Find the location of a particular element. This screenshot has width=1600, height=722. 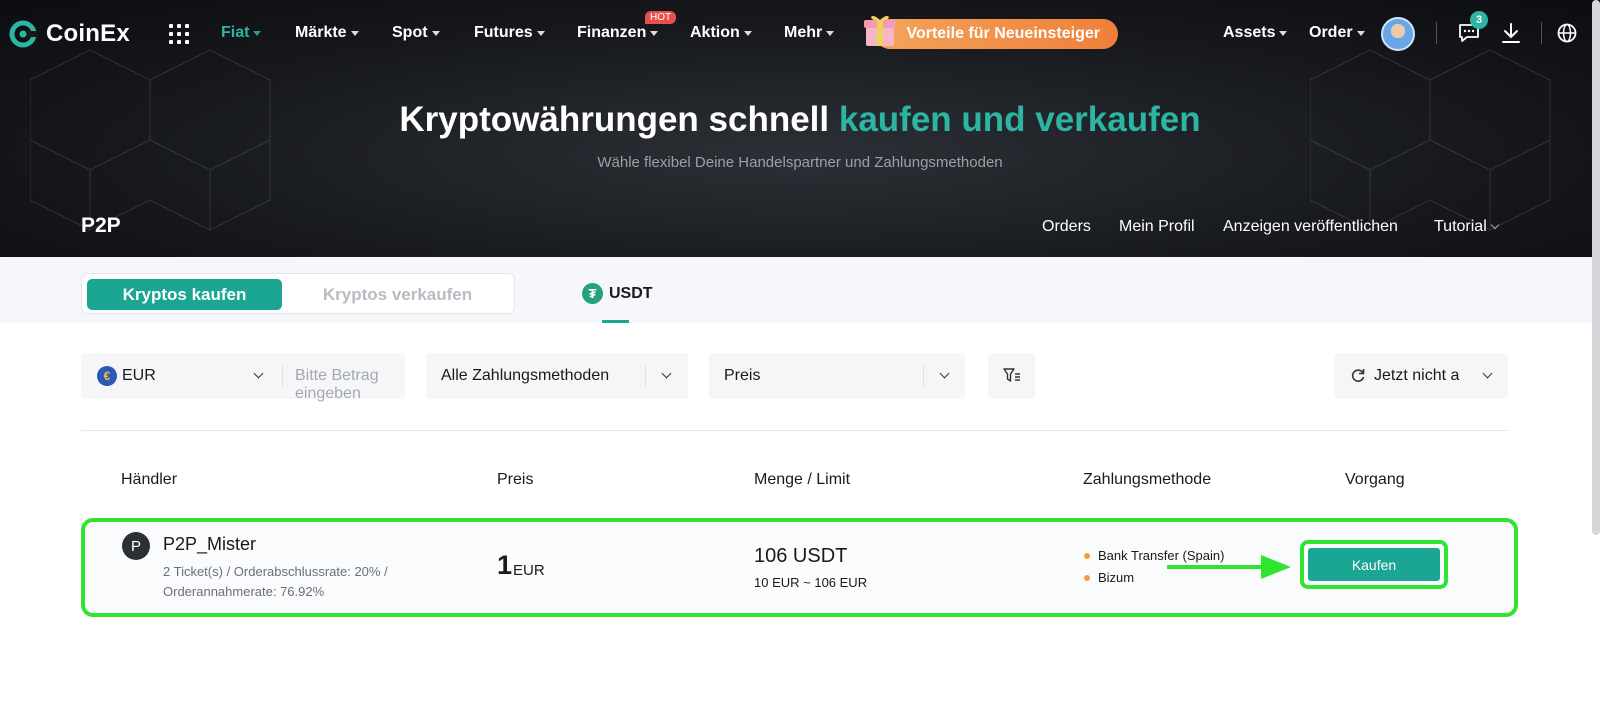

promo-button: Vorteile für Neueinsteiger is located at coordinates (996, 34).